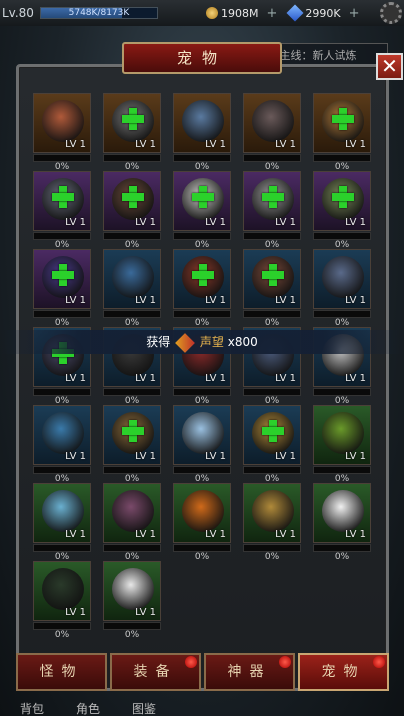 Image resolution: width=404 pixels, height=716 pixels. I want to click on gold-display: 1908M, so click(231, 13).